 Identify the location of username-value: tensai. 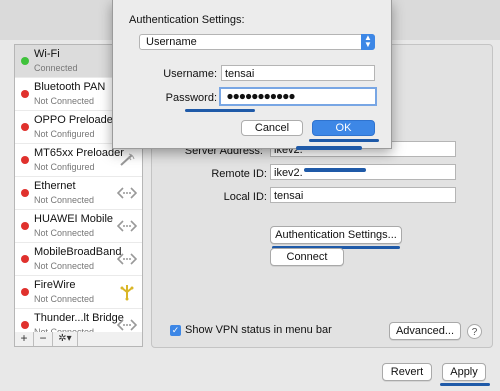
(240, 74).